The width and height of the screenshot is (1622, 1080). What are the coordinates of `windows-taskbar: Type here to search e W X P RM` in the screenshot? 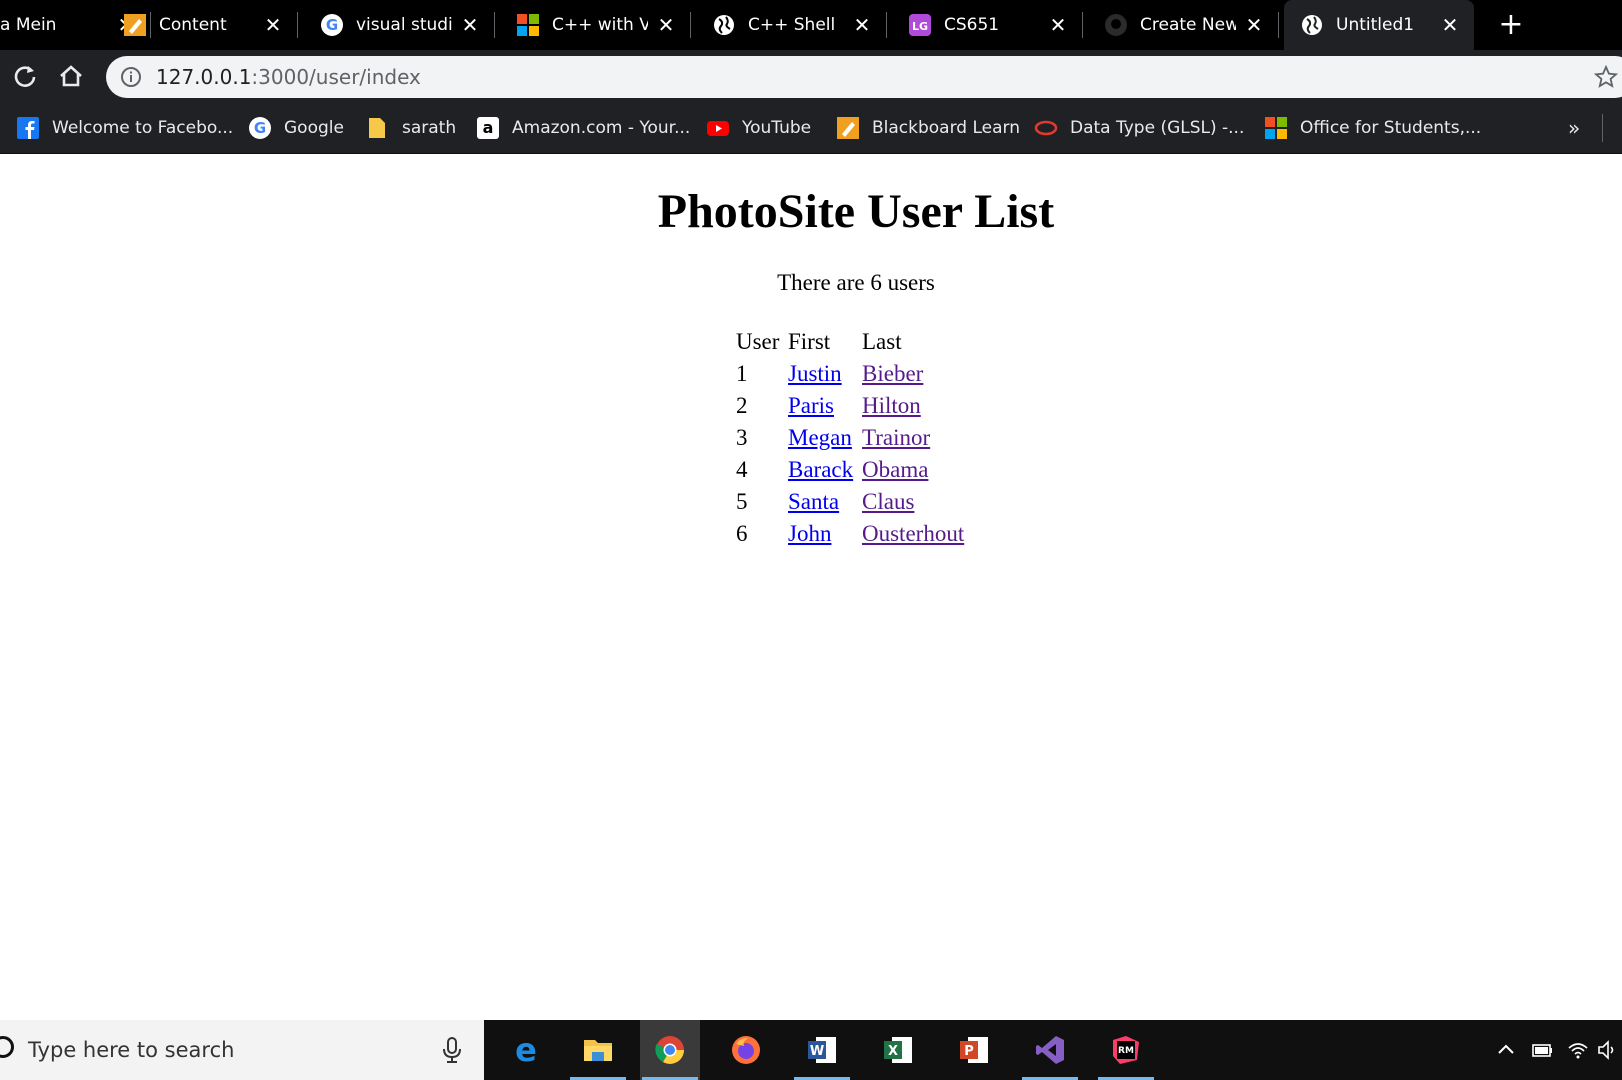 It's located at (811, 1050).